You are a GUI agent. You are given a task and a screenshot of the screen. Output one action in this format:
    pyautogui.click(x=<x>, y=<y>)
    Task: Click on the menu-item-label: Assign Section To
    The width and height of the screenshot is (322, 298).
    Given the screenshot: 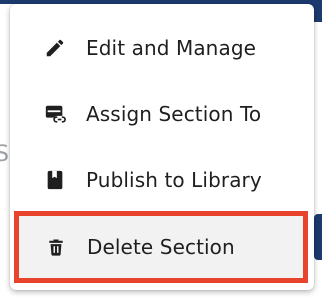 What is the action you would take?
    pyautogui.click(x=174, y=114)
    